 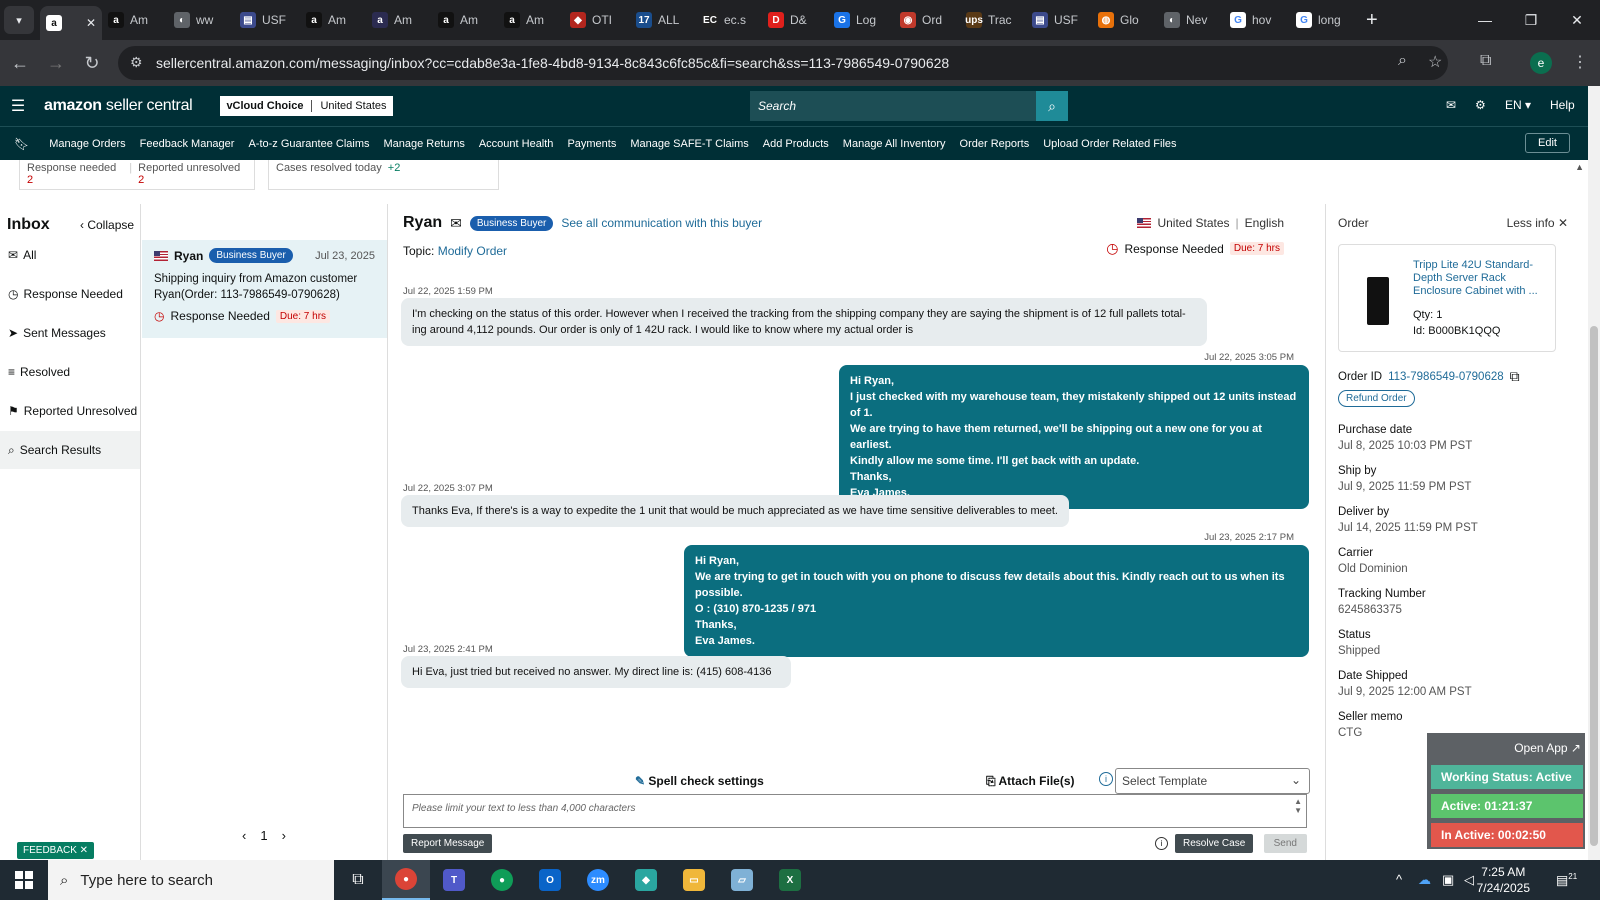 I want to click on menu-item: Payments, so click(x=591, y=144).